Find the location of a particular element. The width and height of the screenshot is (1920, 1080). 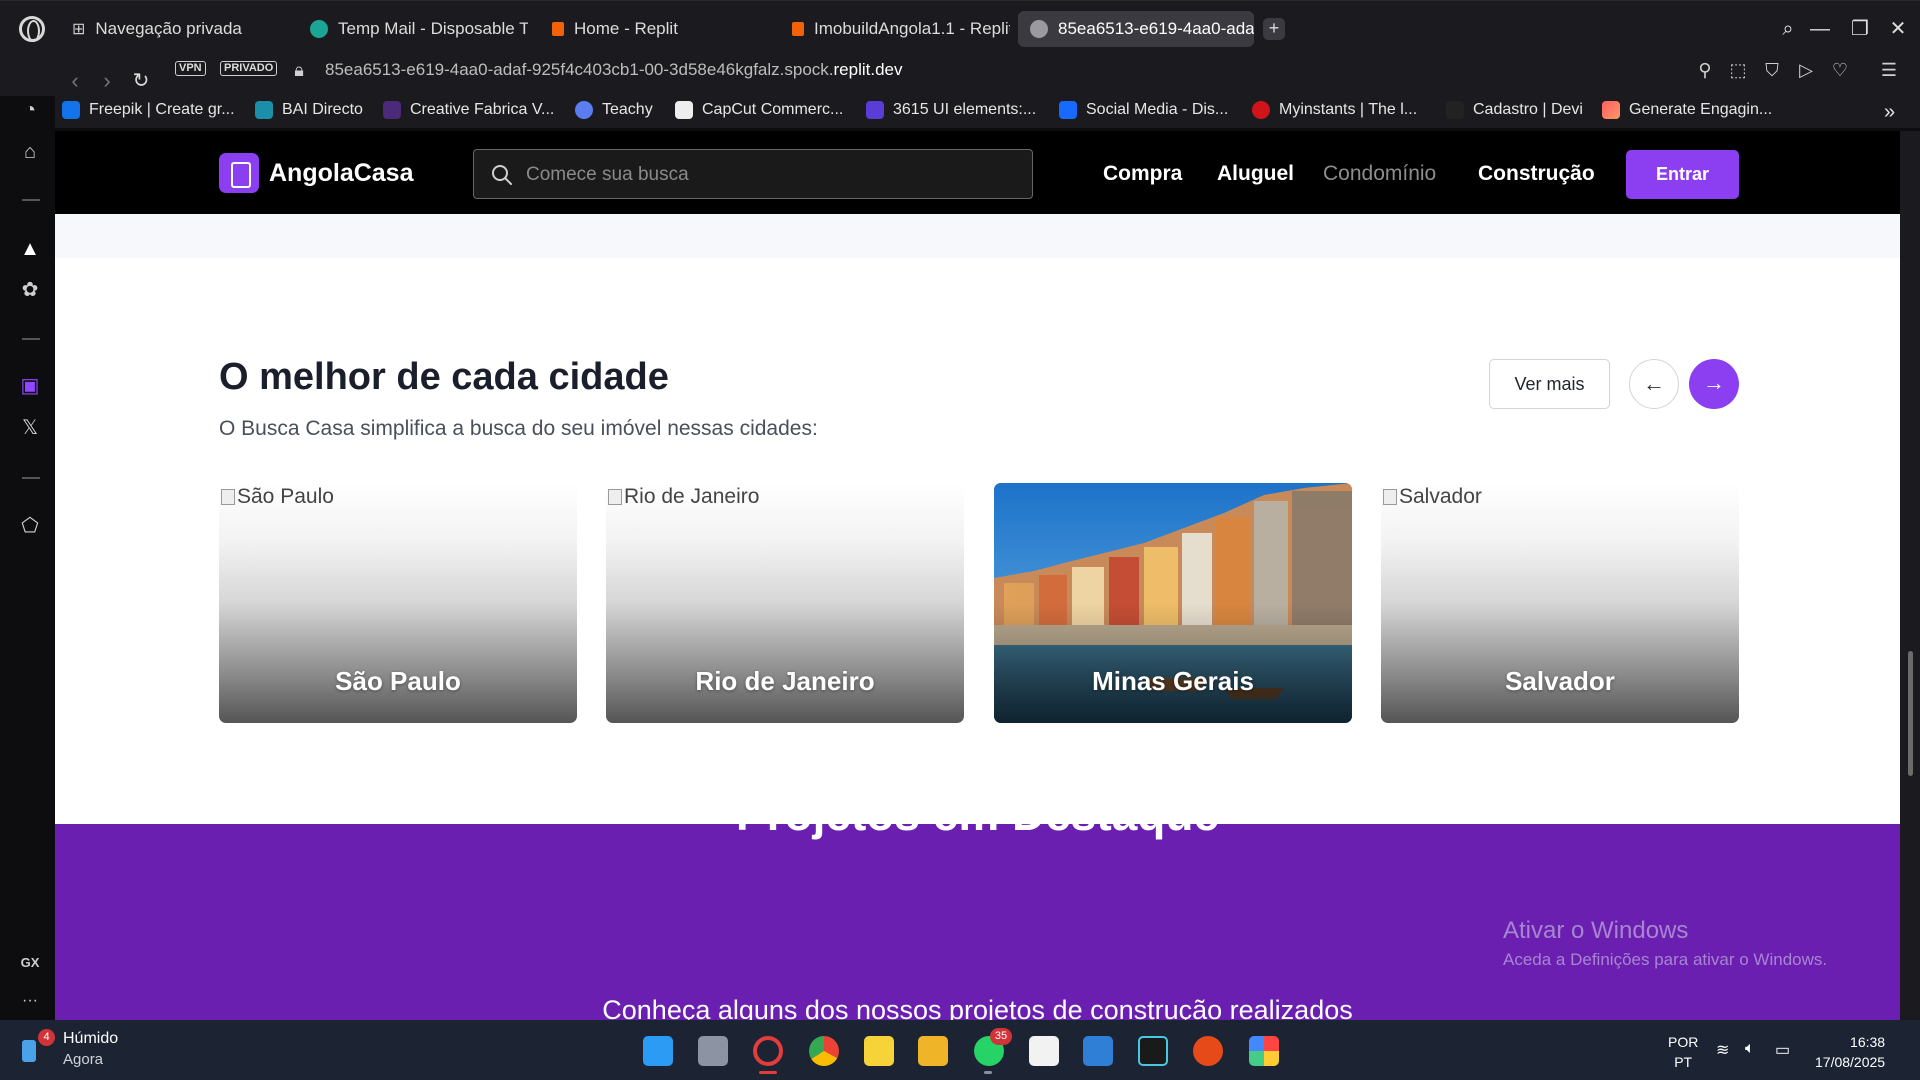

login-button: Entrar is located at coordinates (1682, 174).